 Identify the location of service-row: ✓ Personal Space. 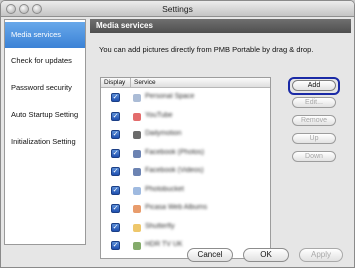
(185, 98).